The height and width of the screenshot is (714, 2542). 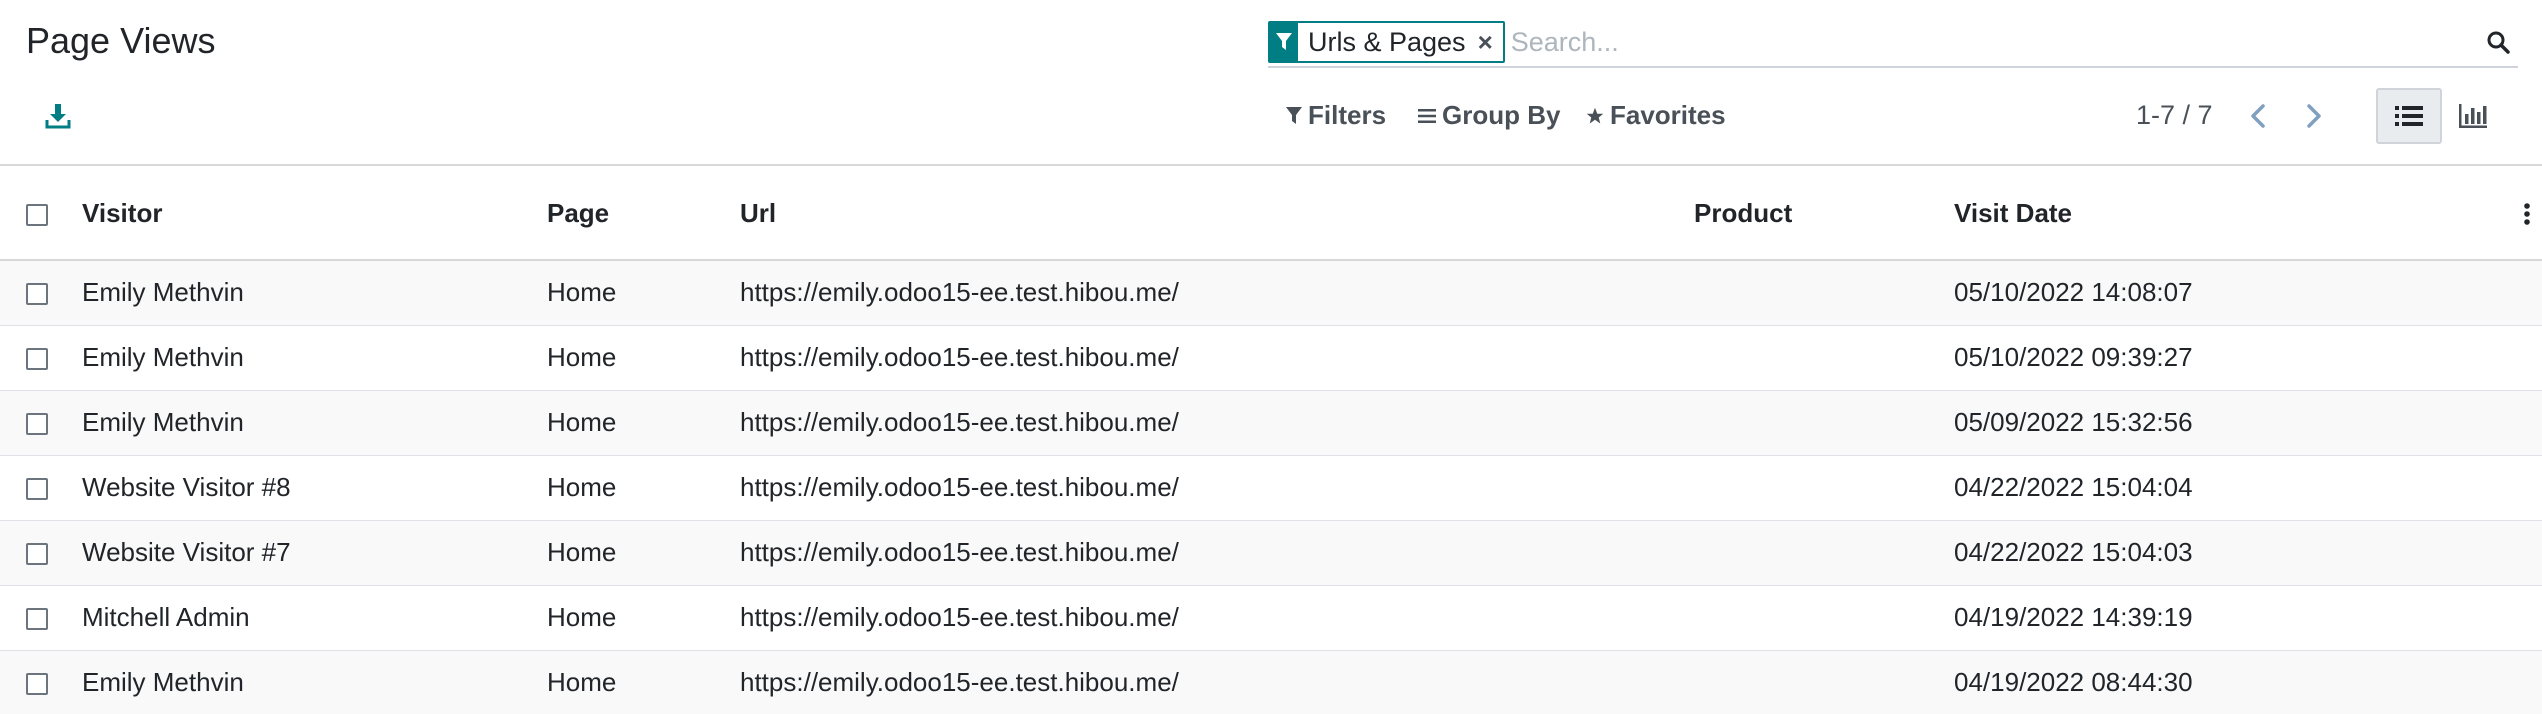 I want to click on optional-columns-toggle, so click(x=2527, y=214).